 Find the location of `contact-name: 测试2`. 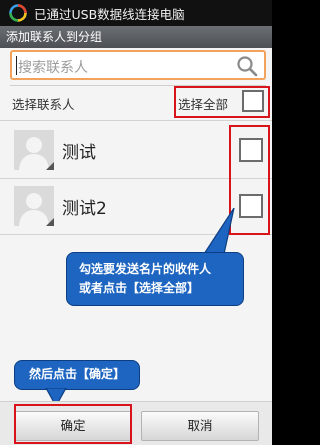

contact-name: 测试2 is located at coordinates (84, 209).